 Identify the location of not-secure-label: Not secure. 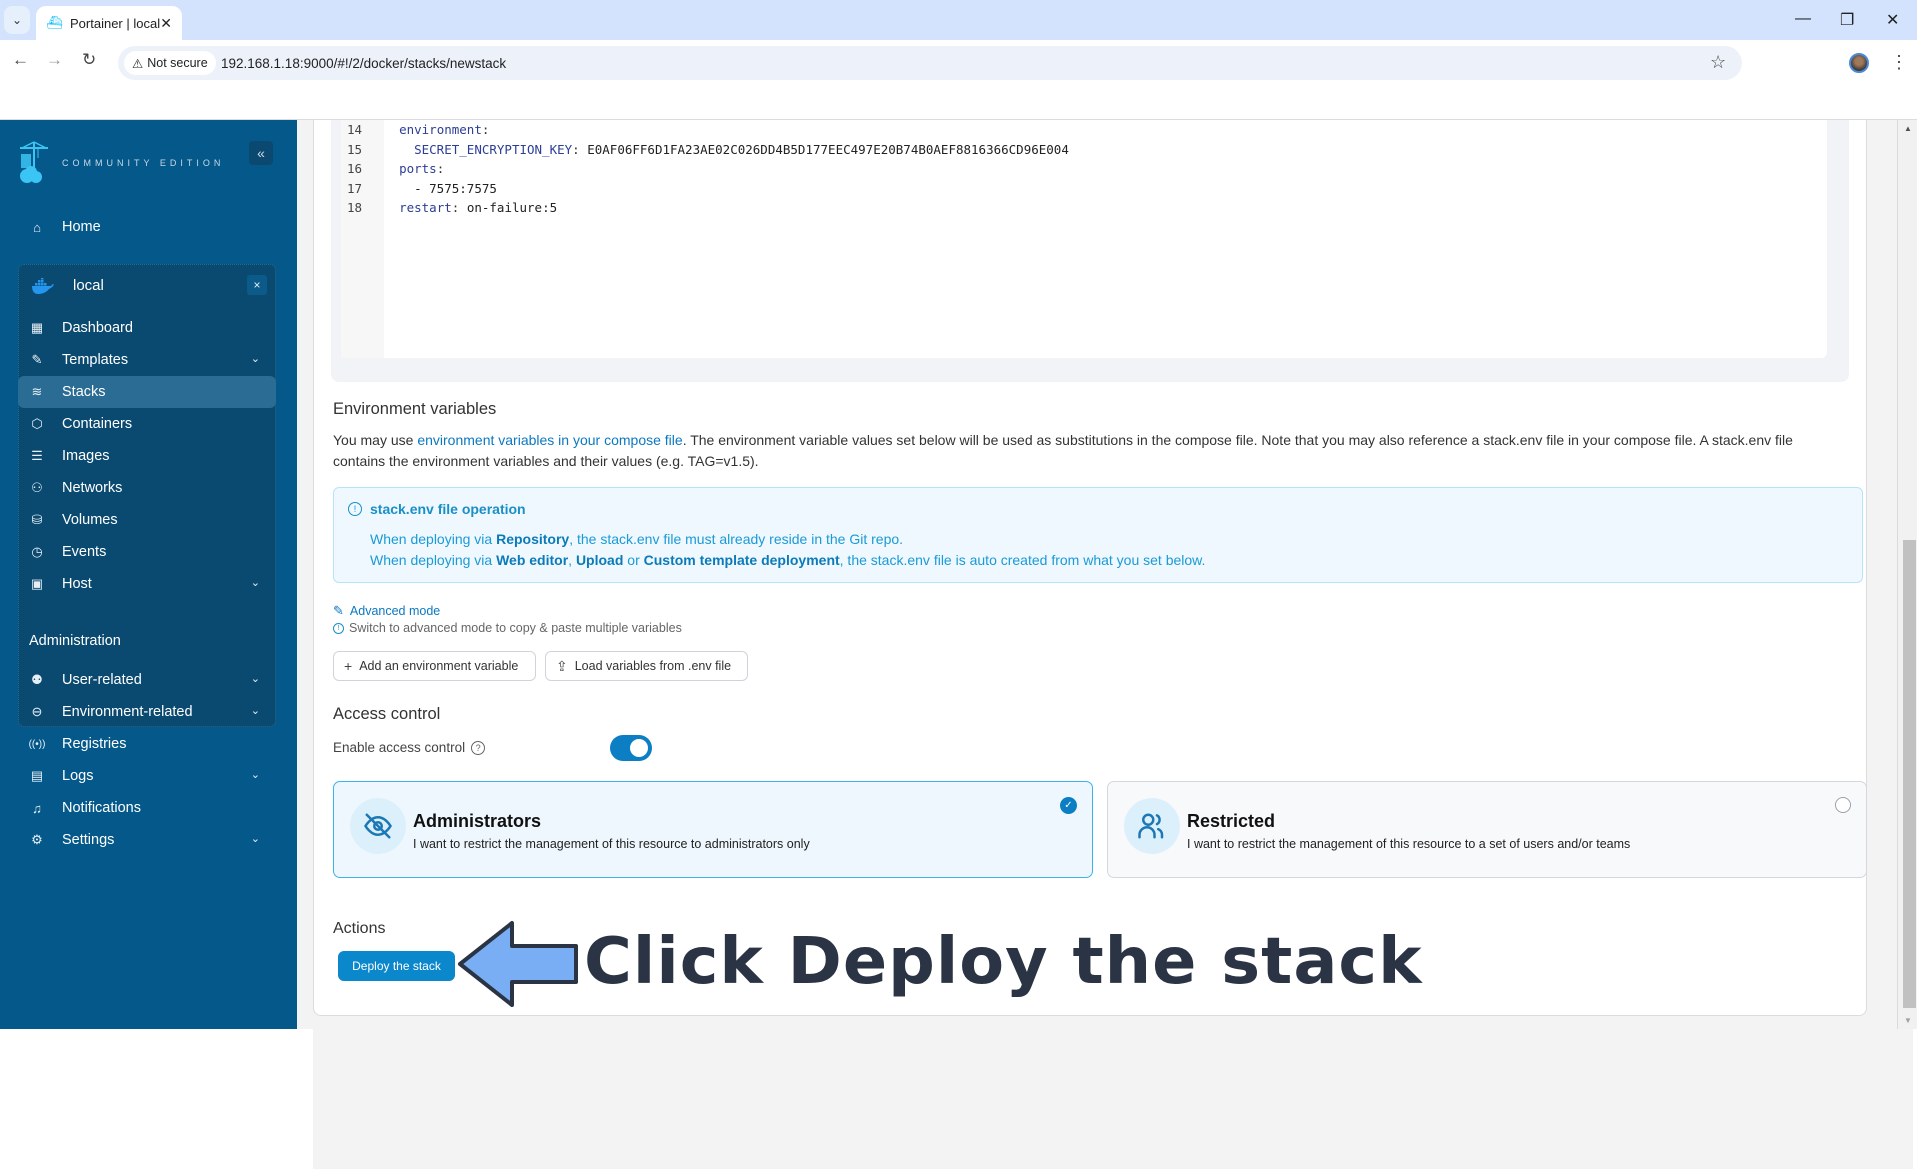
(177, 63).